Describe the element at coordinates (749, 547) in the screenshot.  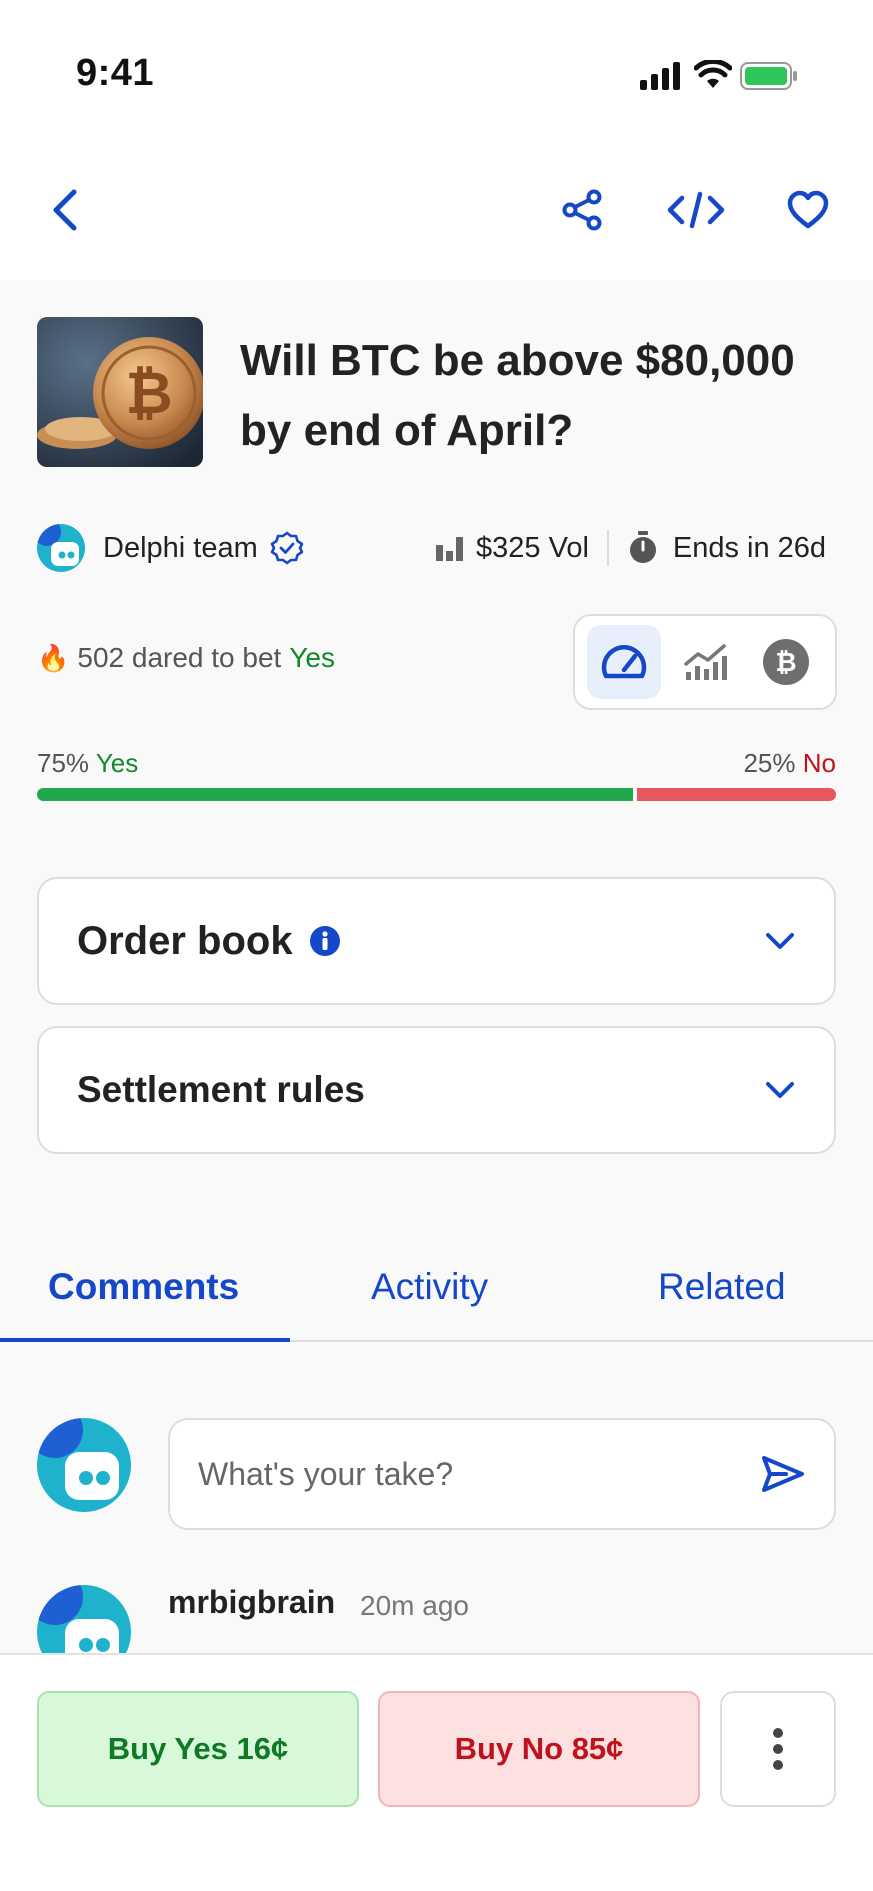
I see `ends-text: Ends in 26d` at that location.